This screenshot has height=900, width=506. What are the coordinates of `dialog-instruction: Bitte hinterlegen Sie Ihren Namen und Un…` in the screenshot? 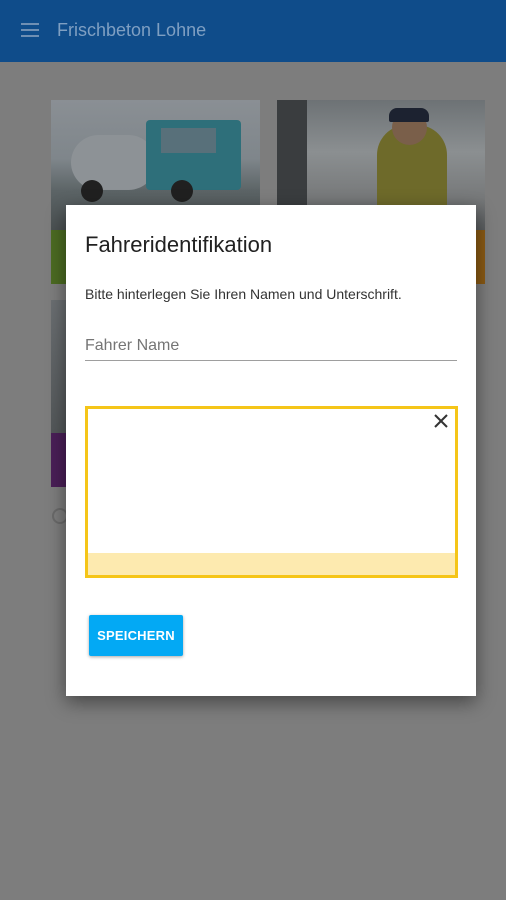 It's located at (243, 294).